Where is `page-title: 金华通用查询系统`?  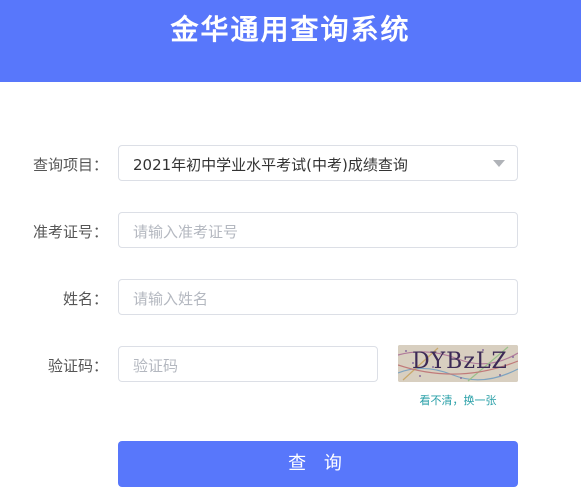
page-title: 金华通用查询系统 is located at coordinates (290, 29).